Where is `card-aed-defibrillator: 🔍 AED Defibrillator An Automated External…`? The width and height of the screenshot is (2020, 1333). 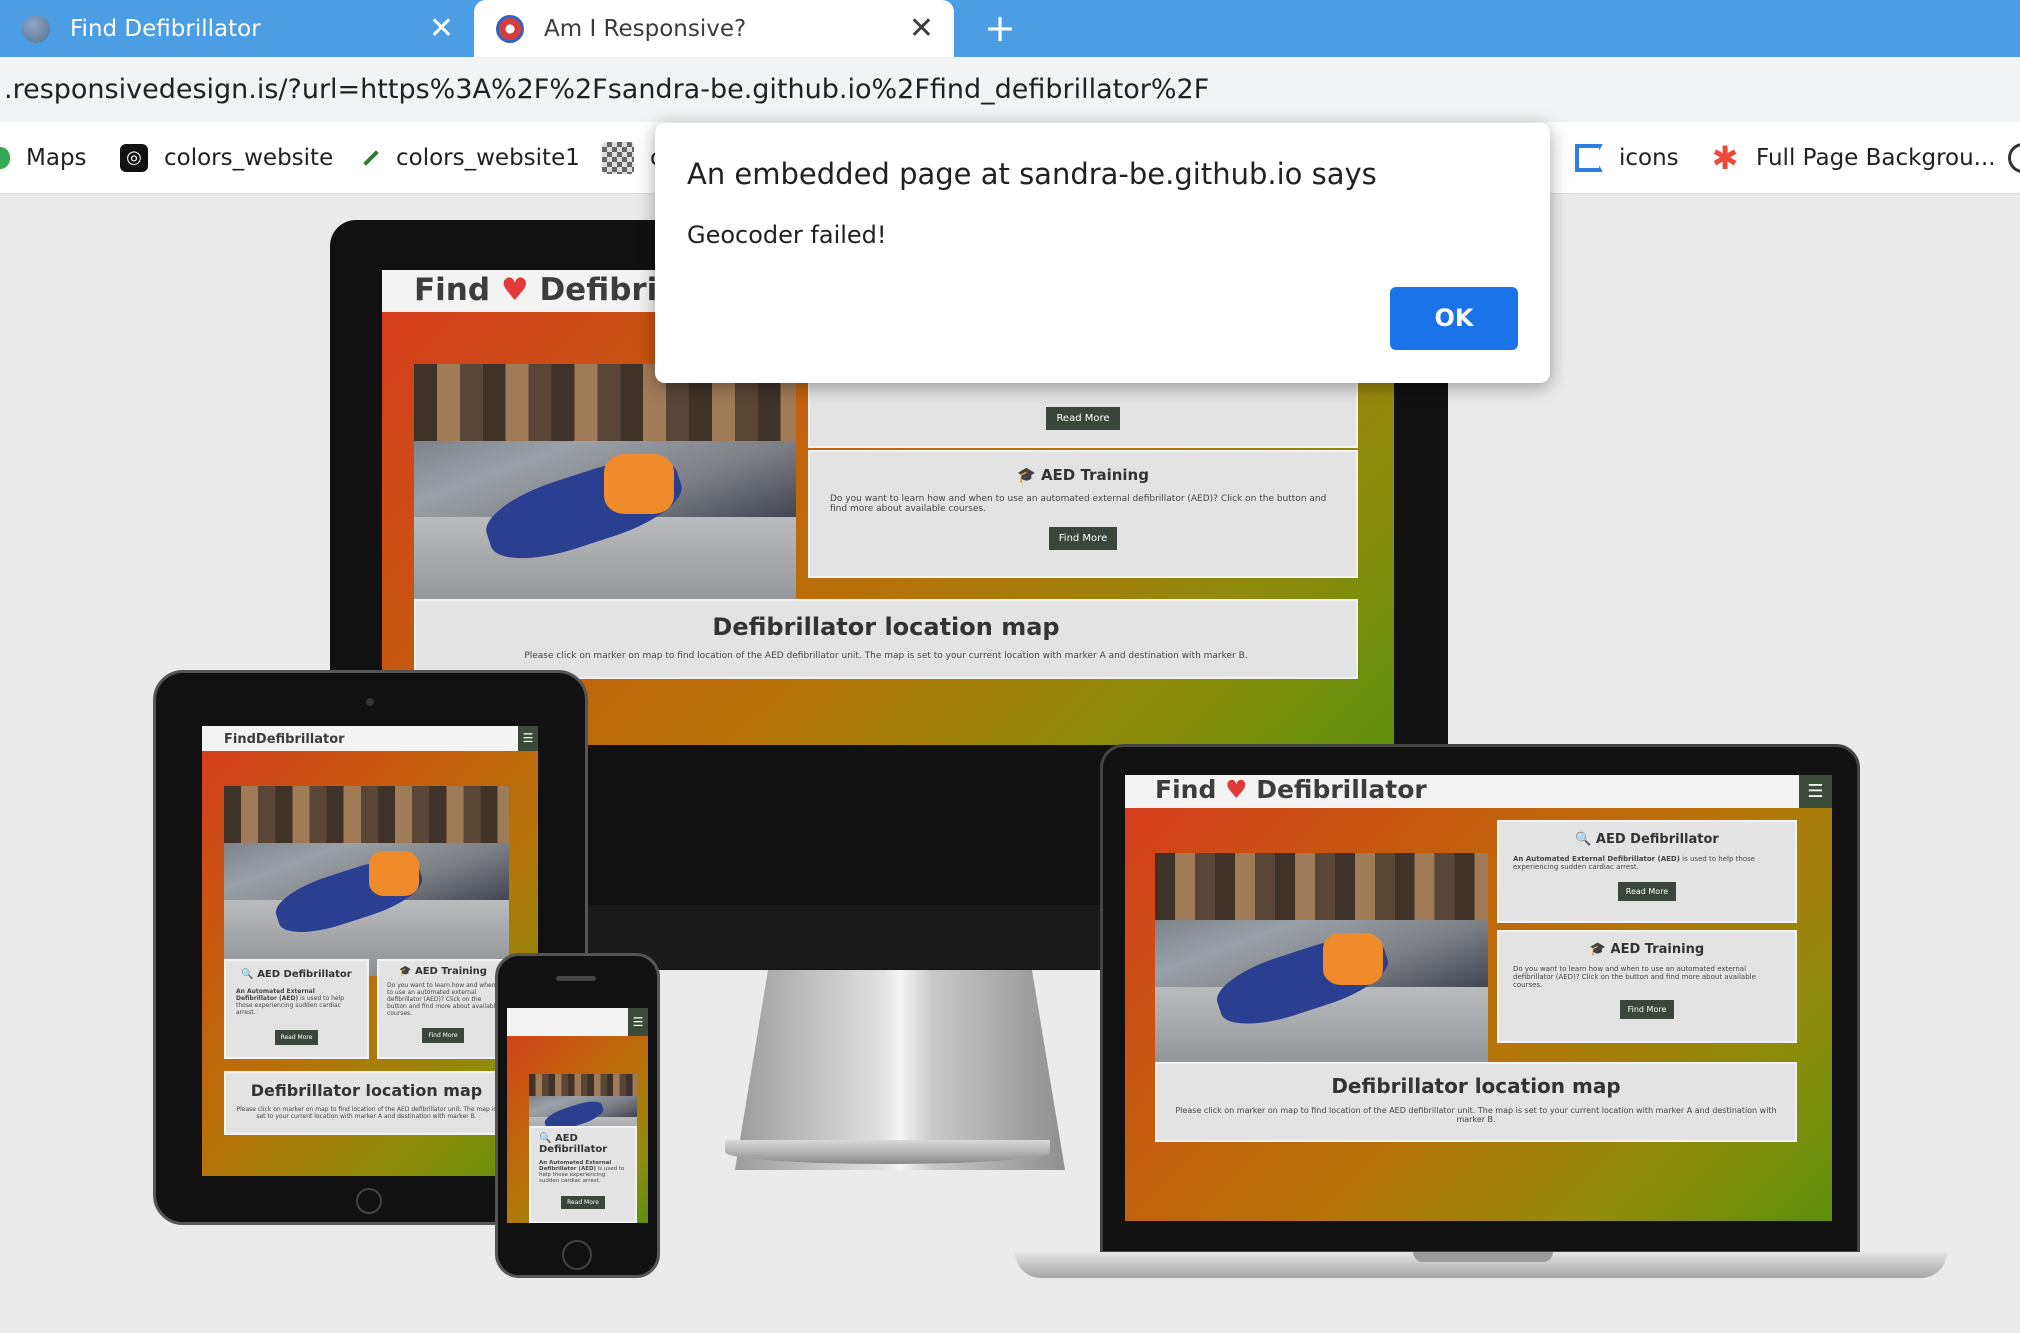
card-aed-defibrillator: 🔍 AED Defibrillator An Automated External… is located at coordinates (583, 1174).